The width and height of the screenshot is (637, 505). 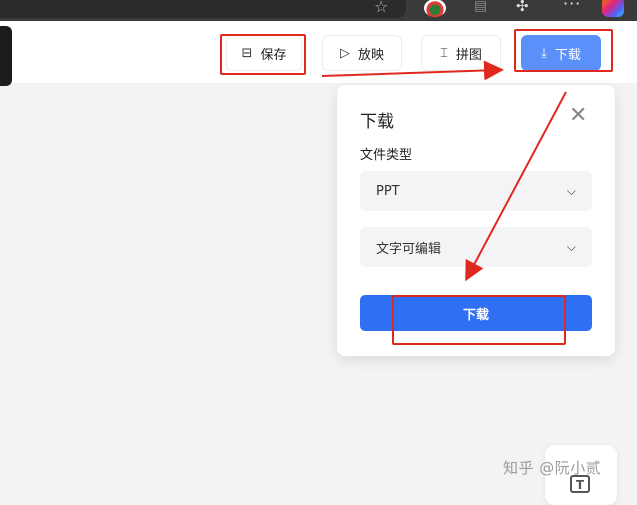 I want to click on favorite-star-icon: ☆, so click(x=381, y=8).